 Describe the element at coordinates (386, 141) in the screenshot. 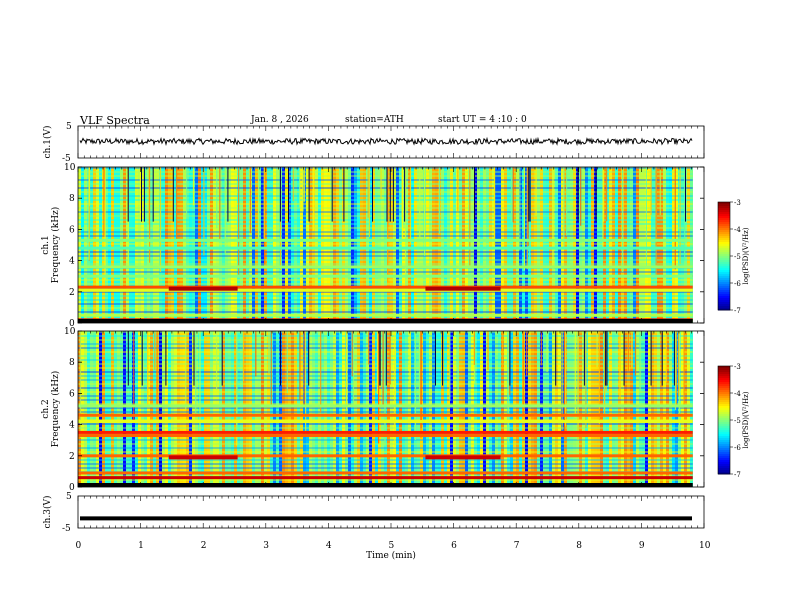

I see `signal-line` at that location.